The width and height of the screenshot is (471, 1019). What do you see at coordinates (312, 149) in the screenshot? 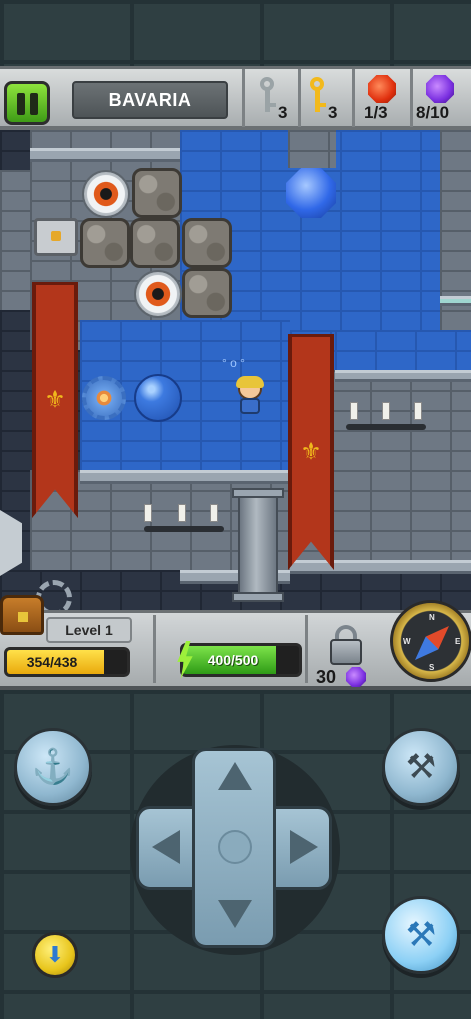
I see `stone-block` at bounding box center [312, 149].